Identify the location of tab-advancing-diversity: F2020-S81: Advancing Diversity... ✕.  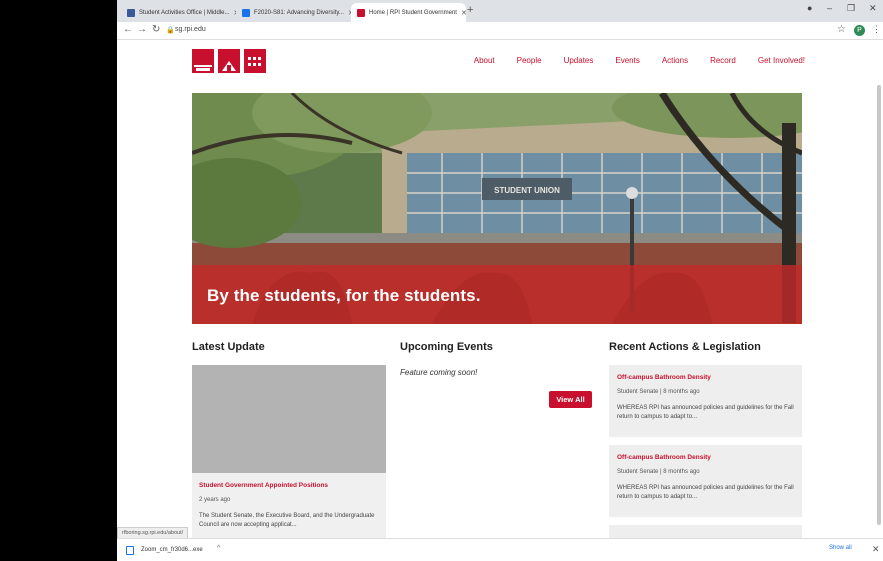
(293, 12).